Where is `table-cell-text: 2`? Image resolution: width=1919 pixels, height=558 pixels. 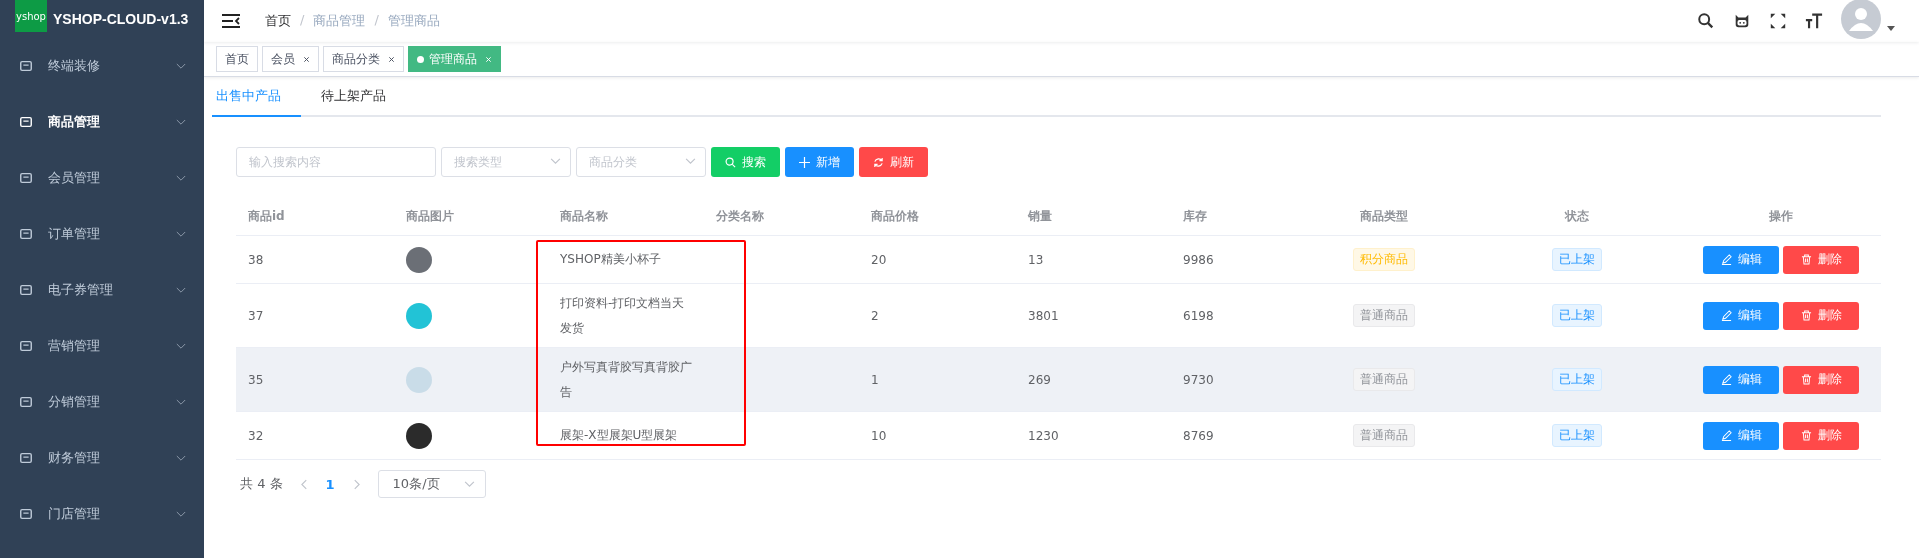
table-cell-text: 2 is located at coordinates (875, 315).